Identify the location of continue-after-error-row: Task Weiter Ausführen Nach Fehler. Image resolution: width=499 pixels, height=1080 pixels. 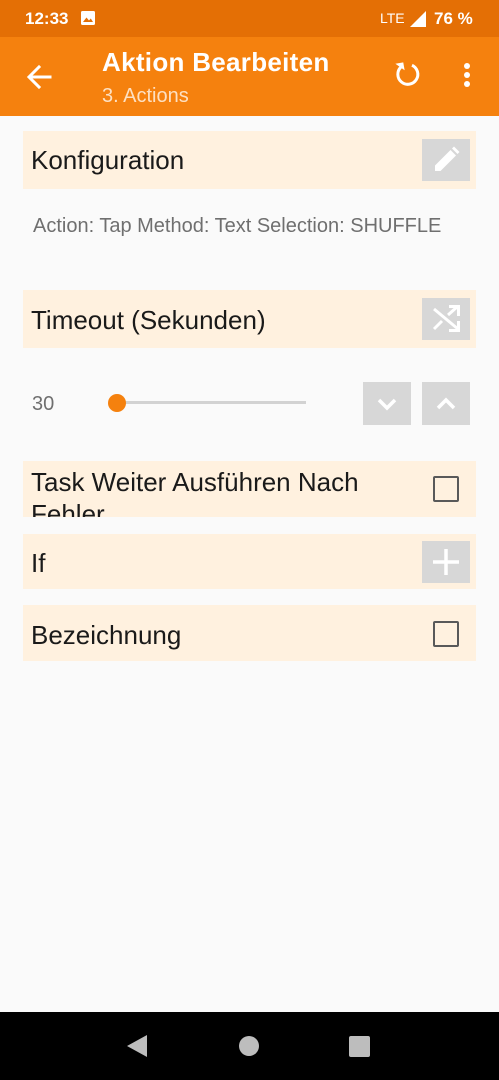
(249, 489).